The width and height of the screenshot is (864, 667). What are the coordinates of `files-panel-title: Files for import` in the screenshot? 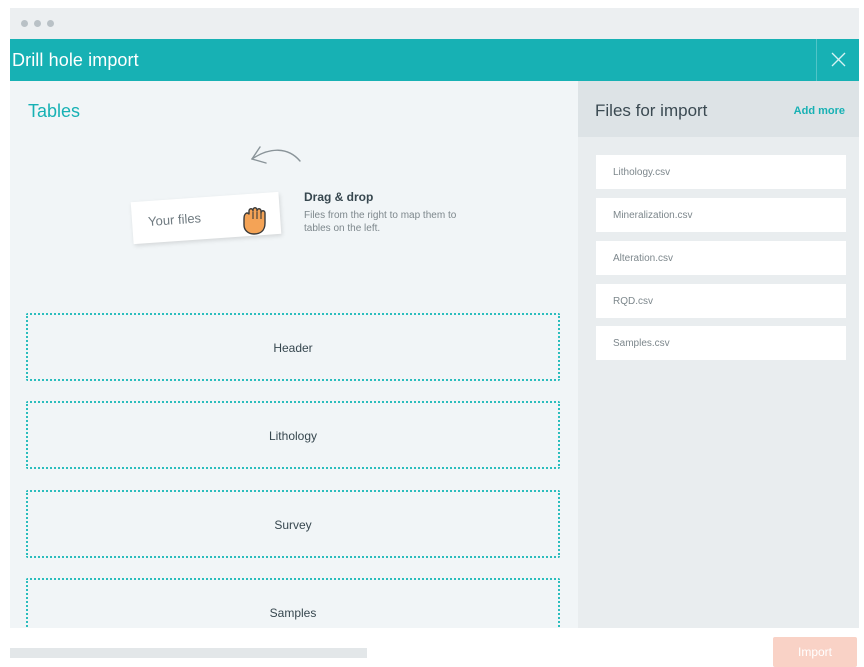 It's located at (651, 110).